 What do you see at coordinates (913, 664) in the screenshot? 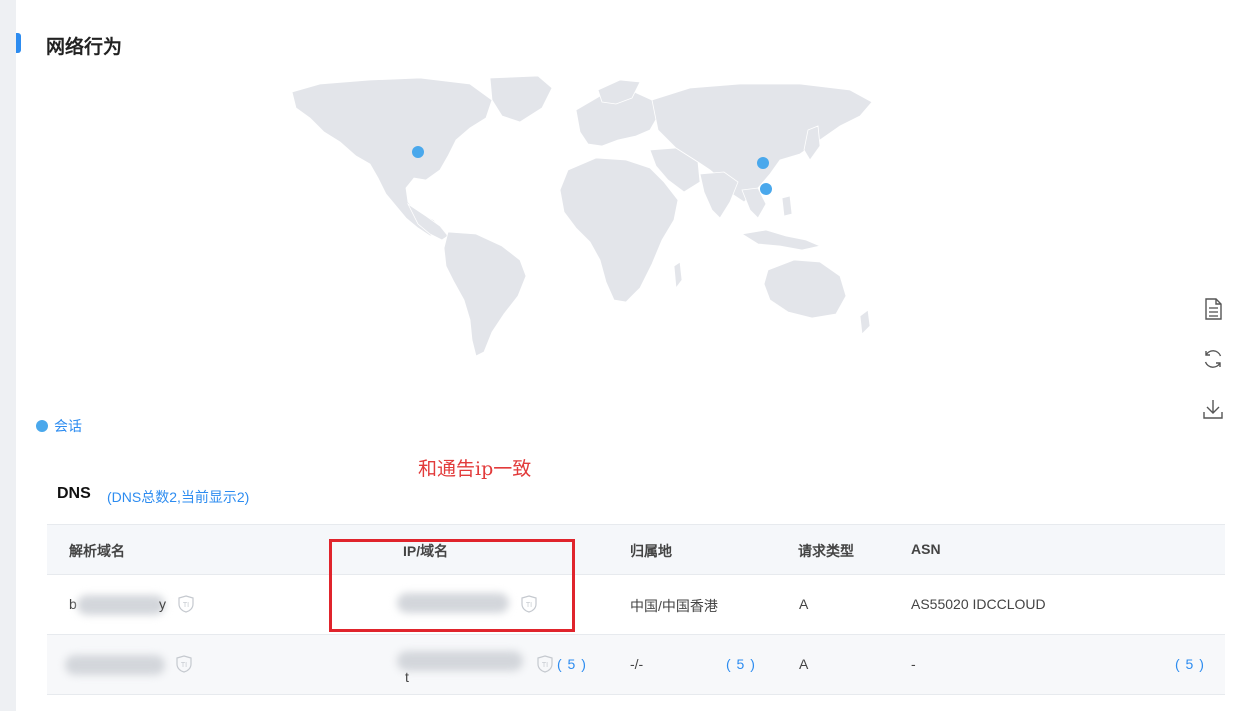
I see `asn-cell: -` at bounding box center [913, 664].